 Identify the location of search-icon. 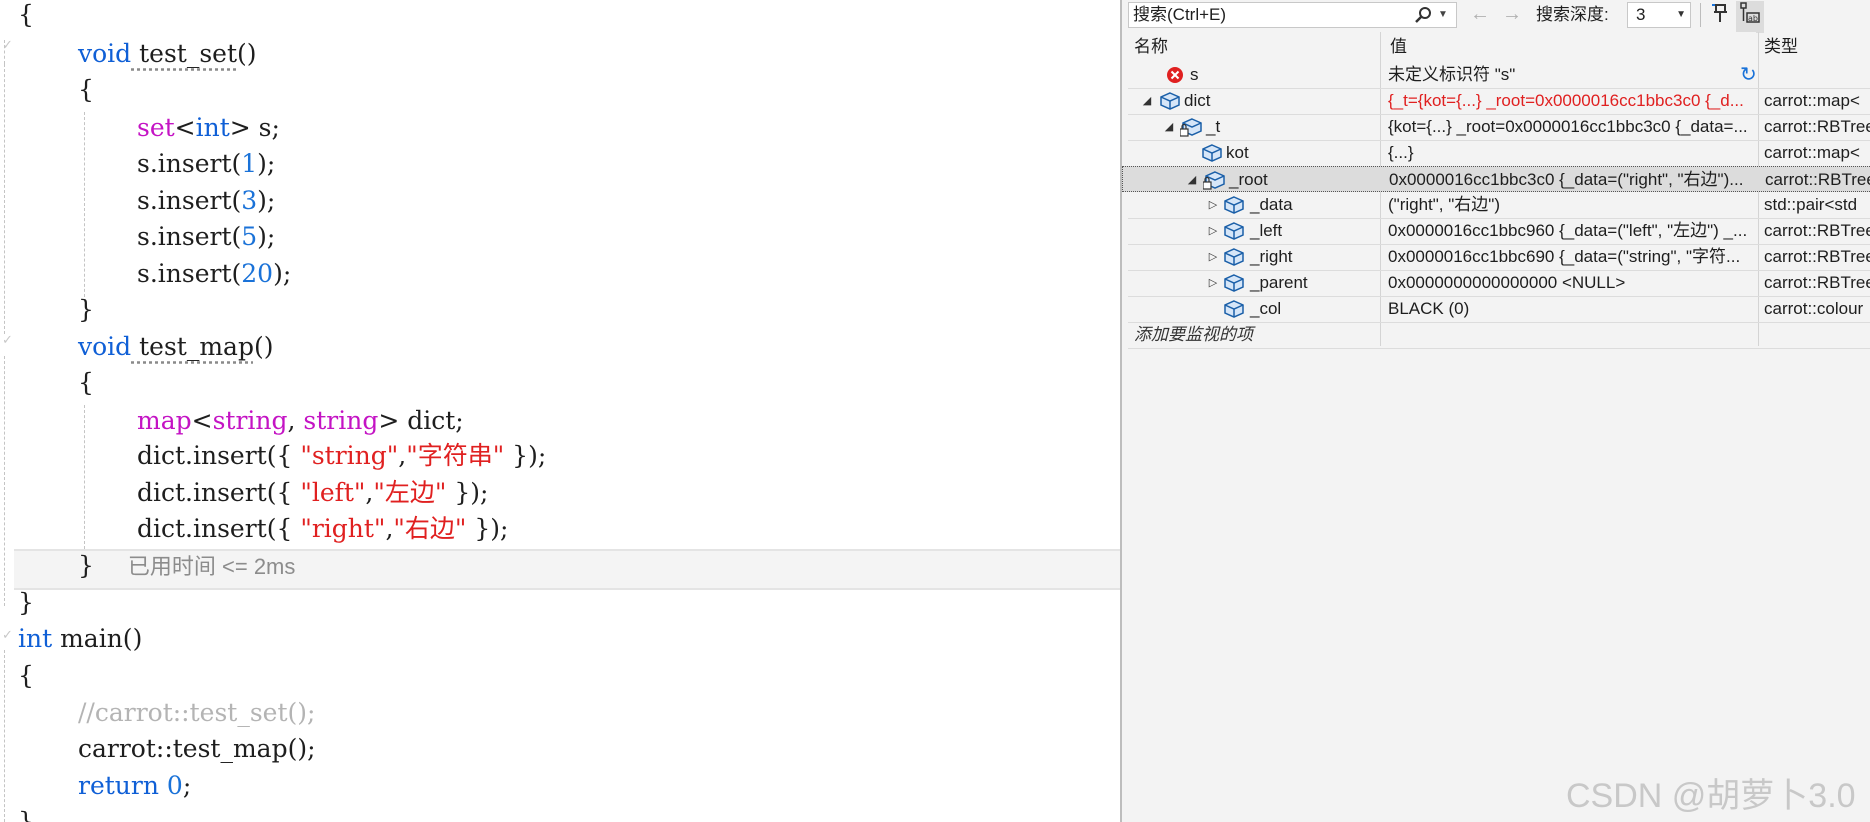
(1423, 17).